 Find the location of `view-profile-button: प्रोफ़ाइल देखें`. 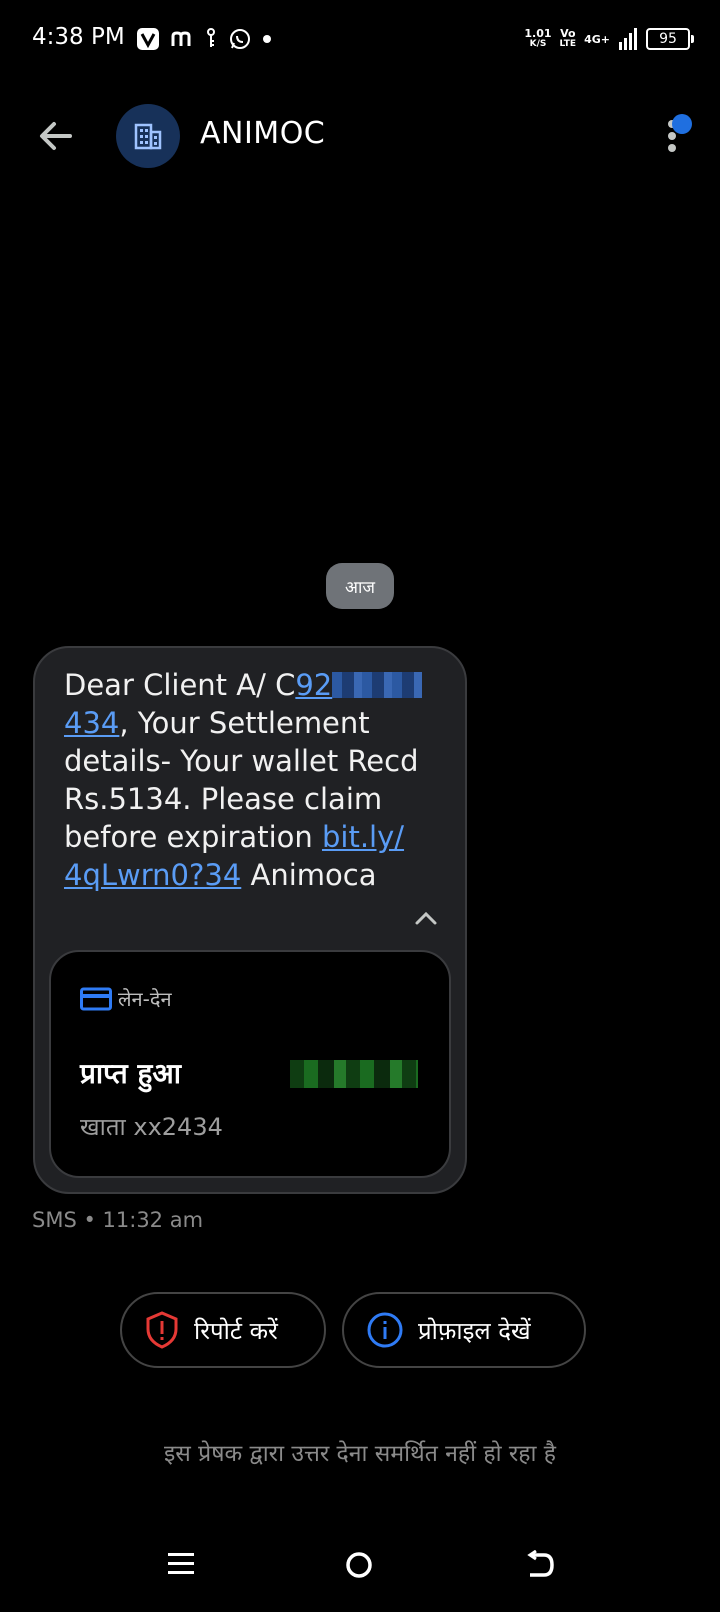

view-profile-button: प्रोफ़ाइल देखें is located at coordinates (464, 1330).